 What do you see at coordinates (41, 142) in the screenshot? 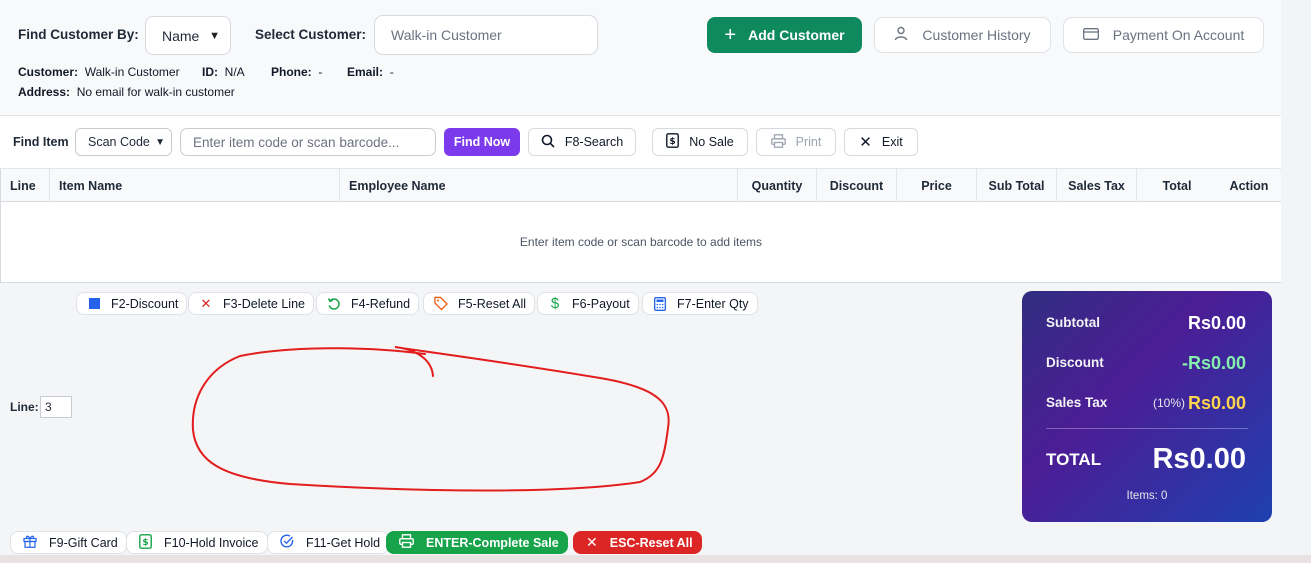
I see `find-item-label: Find Item` at bounding box center [41, 142].